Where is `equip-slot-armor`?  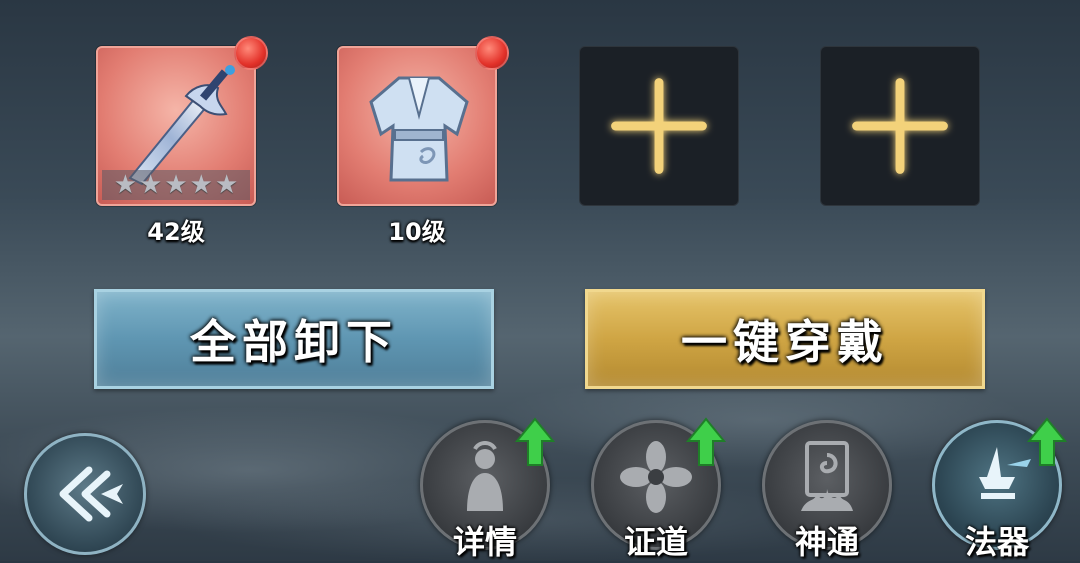
equip-slot-armor is located at coordinates (423, 121).